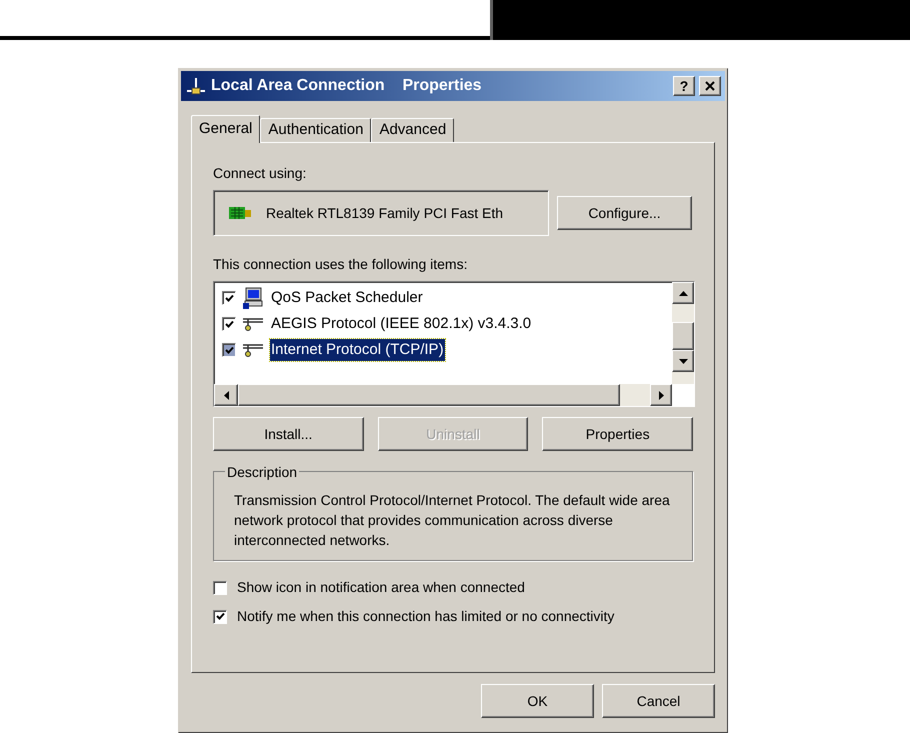 This screenshot has height=733, width=910. What do you see at coordinates (453, 616) in the screenshot?
I see `option-checkbox: Notify me when this connection has limited or no connectivity` at bounding box center [453, 616].